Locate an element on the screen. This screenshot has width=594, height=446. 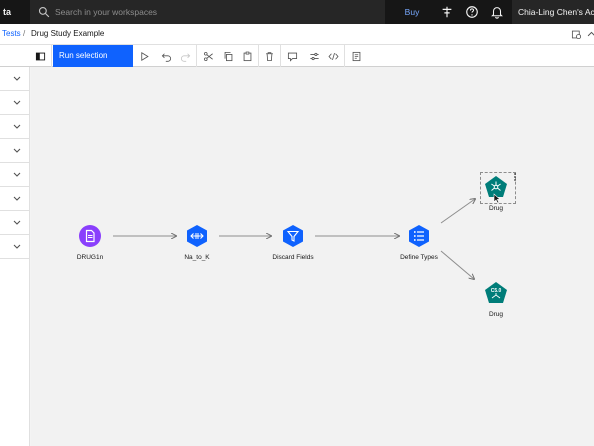
derive-icon is located at coordinates (197, 236).